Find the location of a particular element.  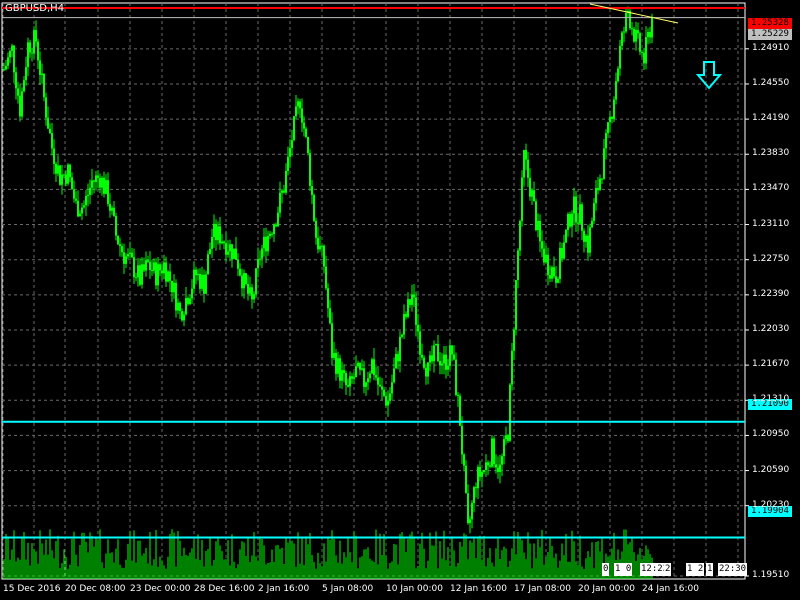

x-tick-label: 23 Dec 00:00 is located at coordinates (160, 589).